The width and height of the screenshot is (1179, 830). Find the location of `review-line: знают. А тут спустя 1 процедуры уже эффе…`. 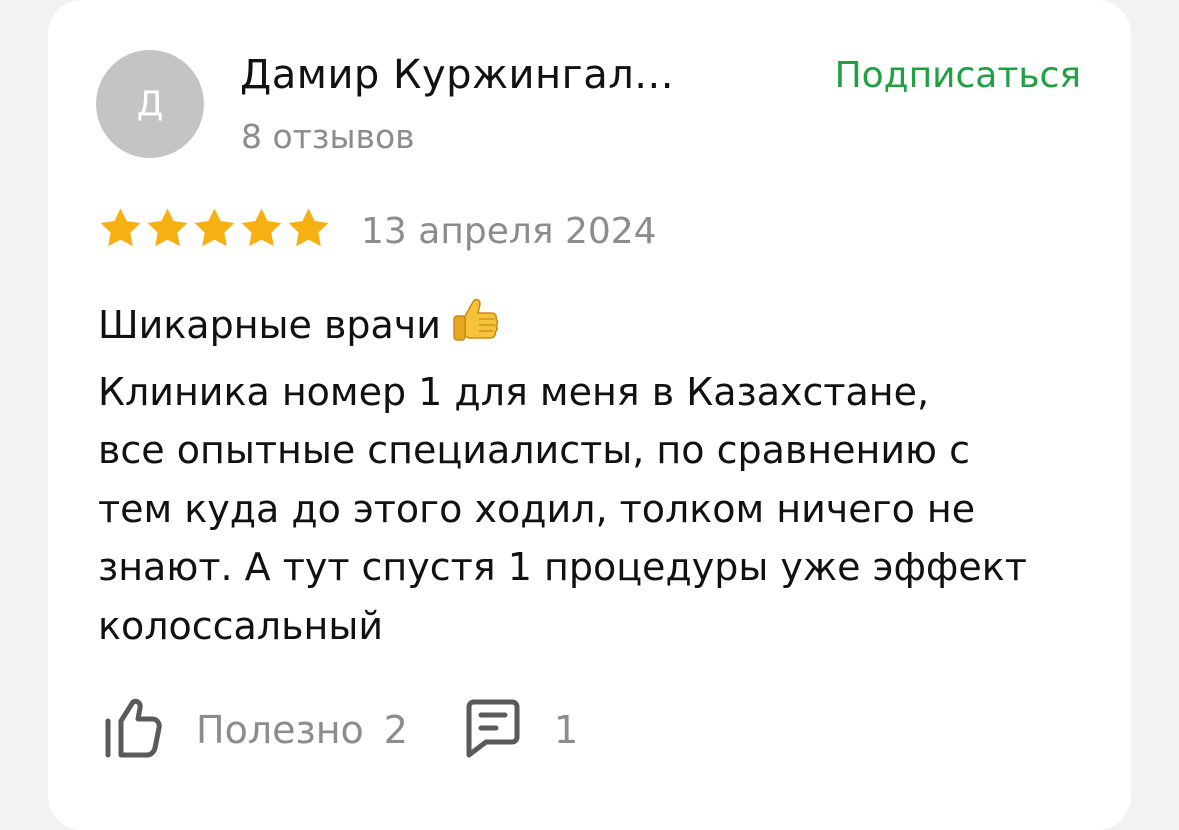

review-line: знают. А тут спустя 1 процедуры уже эффе… is located at coordinates (562, 567).